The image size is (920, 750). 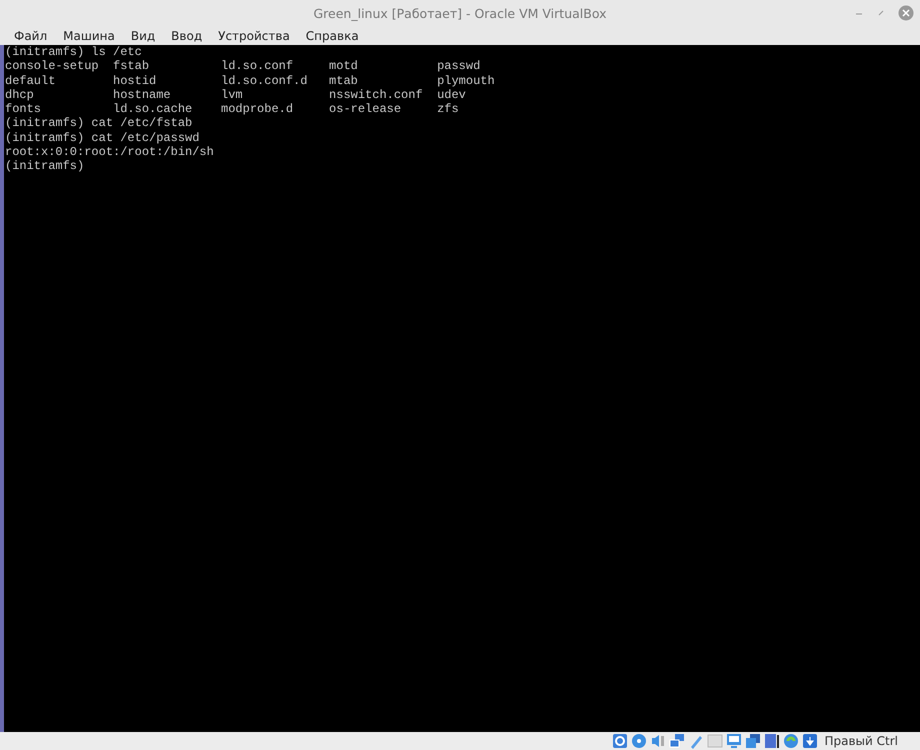 What do you see at coordinates (52, 66) in the screenshot?
I see `file-name: console-setup` at bounding box center [52, 66].